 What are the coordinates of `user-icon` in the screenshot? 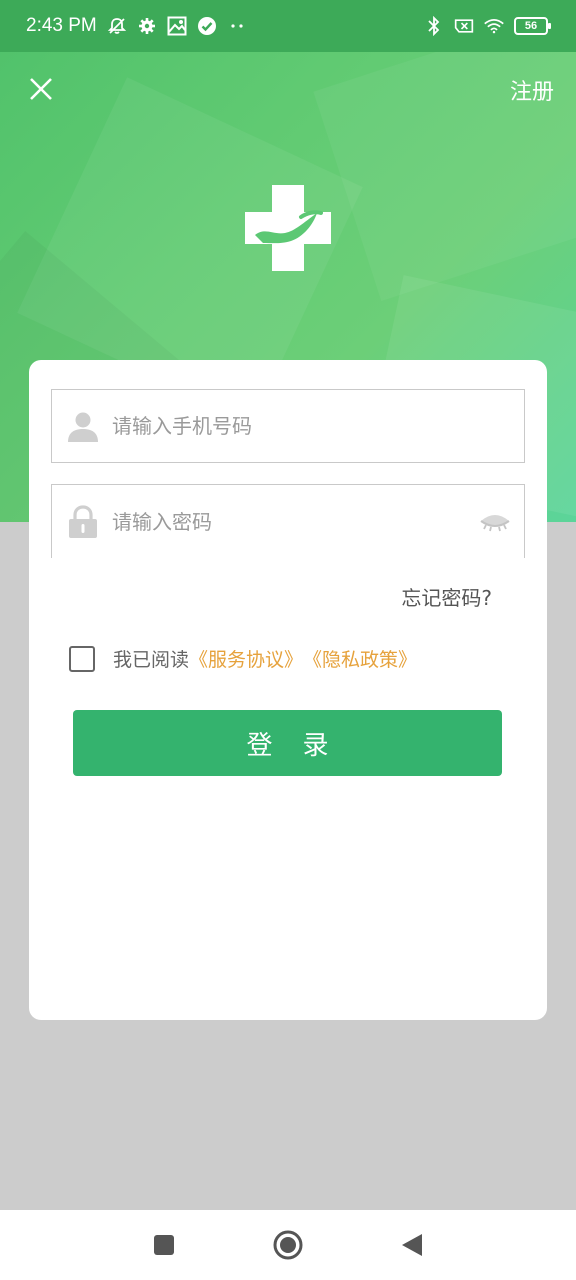 It's located at (83, 427).